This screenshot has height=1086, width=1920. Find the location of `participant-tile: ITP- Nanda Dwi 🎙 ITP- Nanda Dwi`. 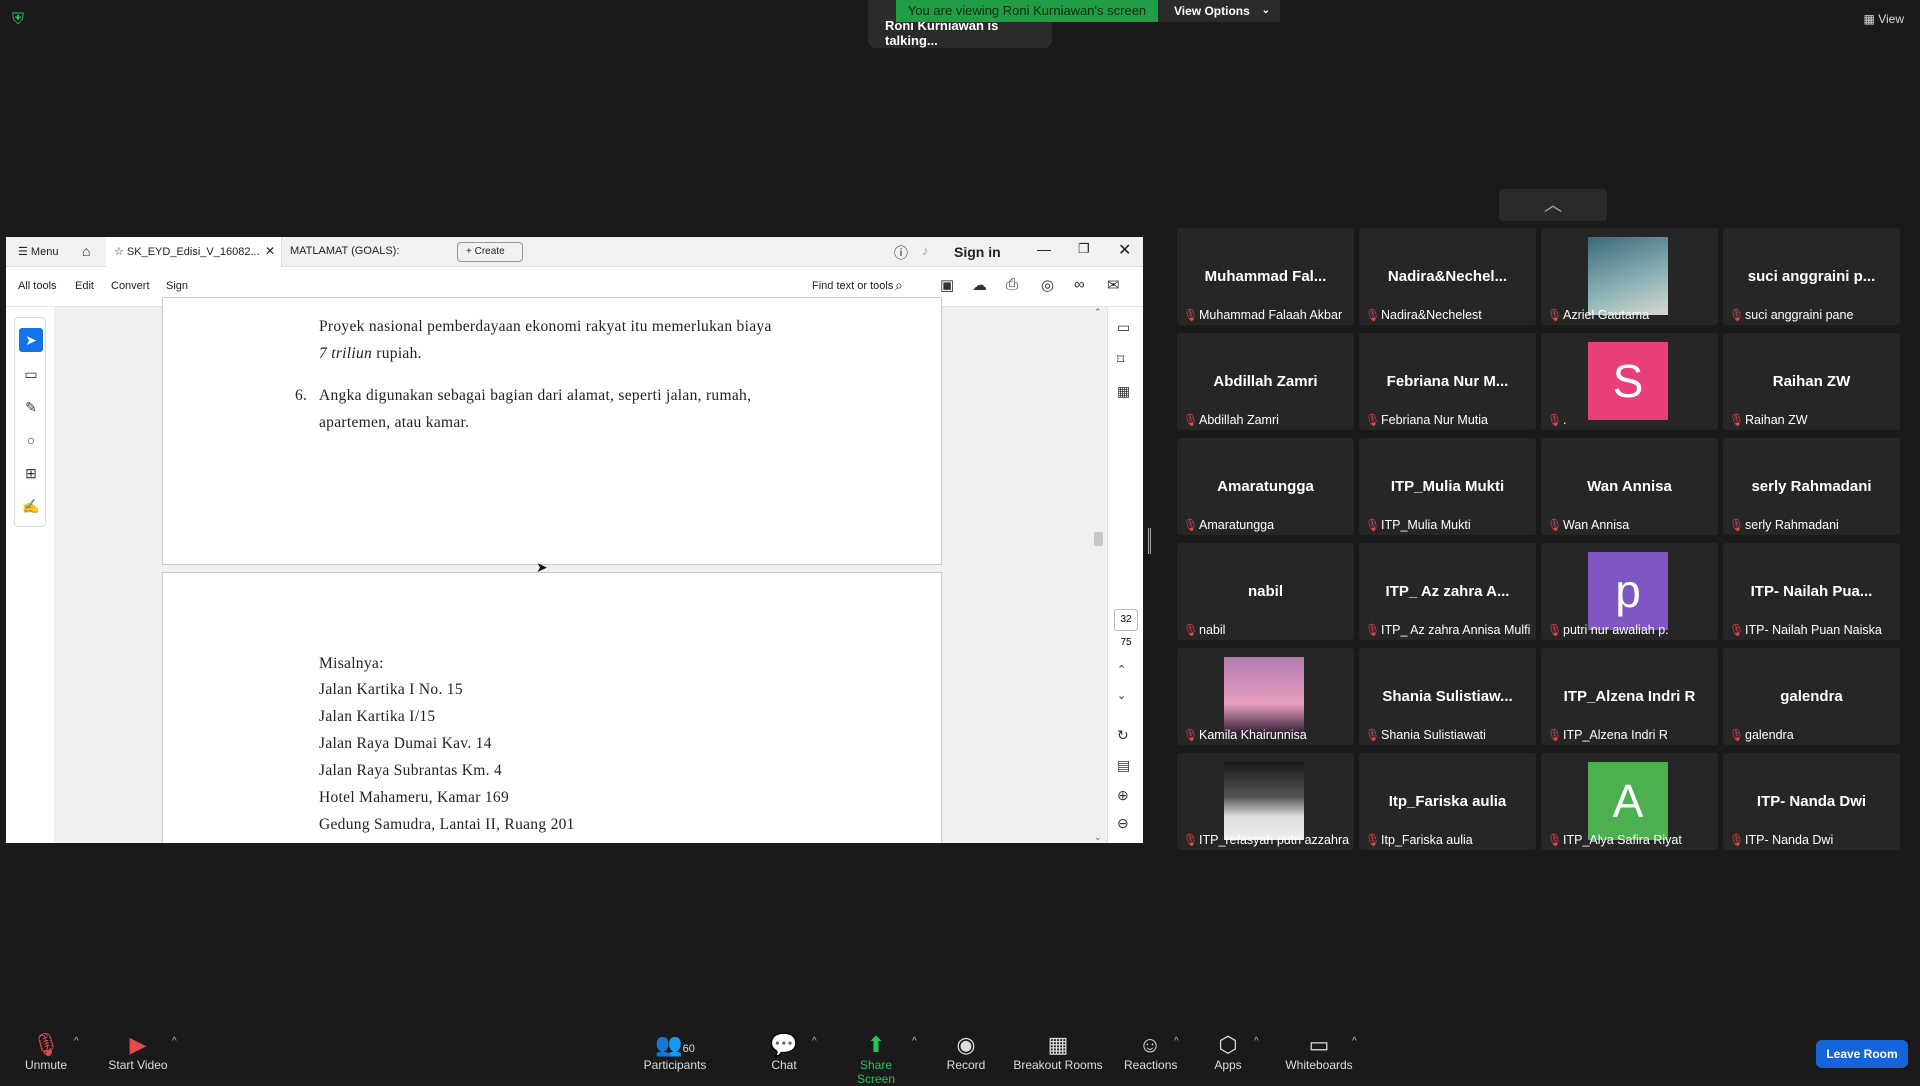

participant-tile: ITP- Nanda Dwi 🎙 ITP- Nanda Dwi is located at coordinates (1811, 801).